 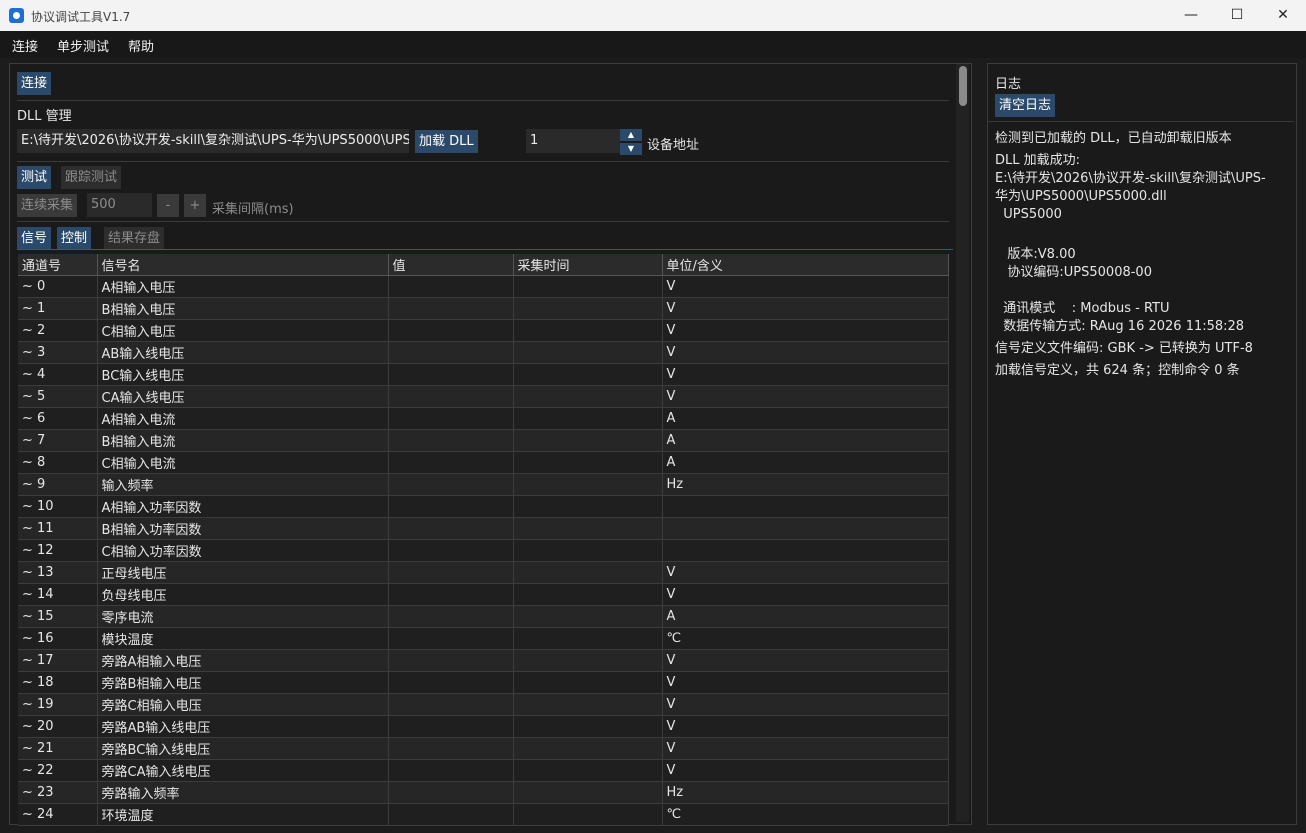 I want to click on cell-signal-name: 旁路输入频率, so click(x=243, y=792).